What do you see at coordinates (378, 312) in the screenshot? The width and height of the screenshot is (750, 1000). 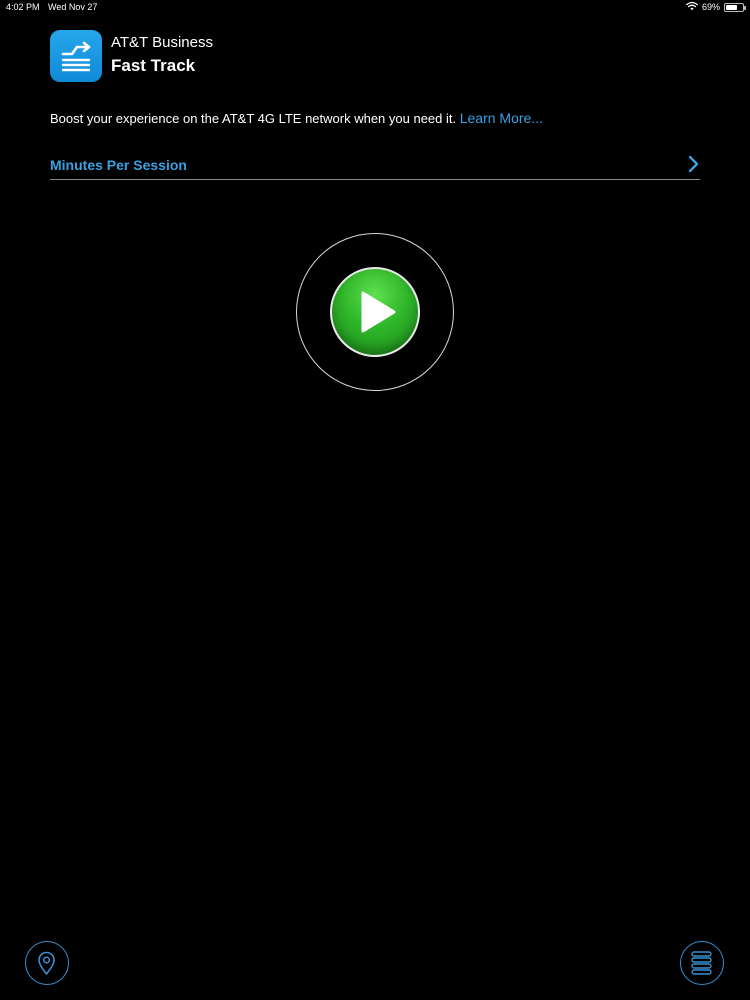 I see `play-icon` at bounding box center [378, 312].